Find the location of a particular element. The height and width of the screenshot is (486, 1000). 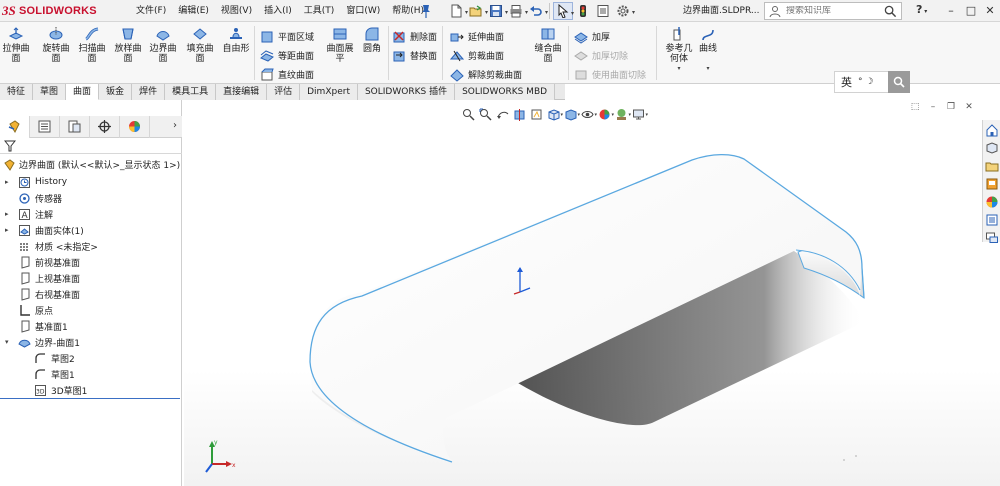

tab-sheet-metal: 钣金 is located at coordinates (116, 92).